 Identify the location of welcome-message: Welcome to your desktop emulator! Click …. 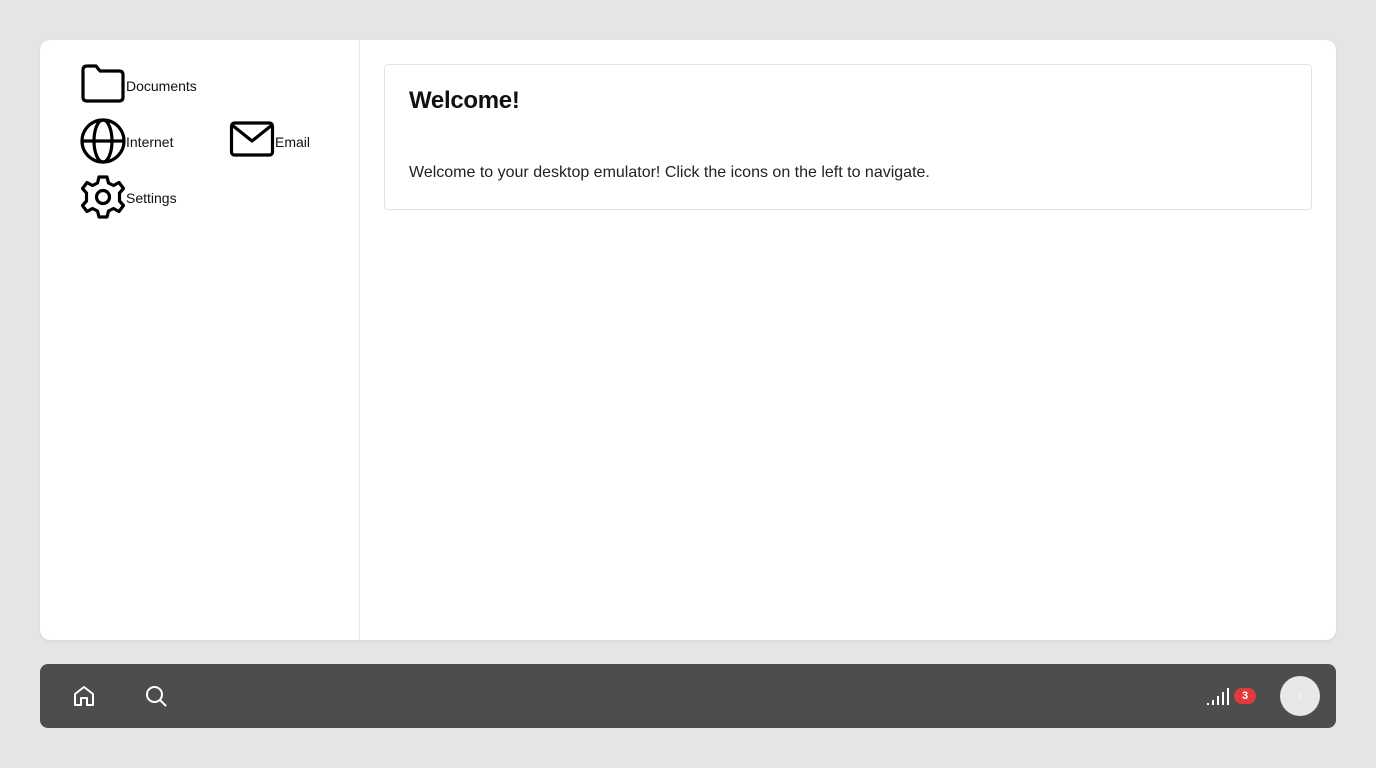
(669, 172).